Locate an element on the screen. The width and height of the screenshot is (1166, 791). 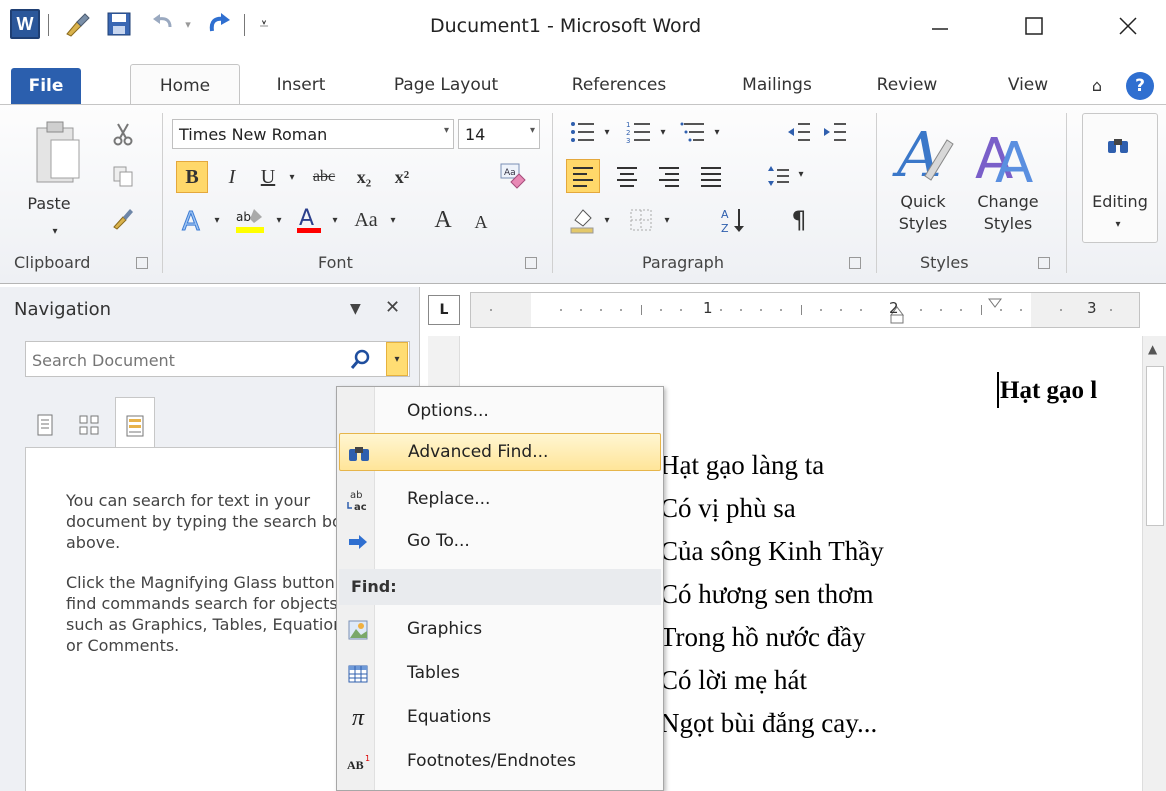
paste-icon is located at coordinates (57, 154).